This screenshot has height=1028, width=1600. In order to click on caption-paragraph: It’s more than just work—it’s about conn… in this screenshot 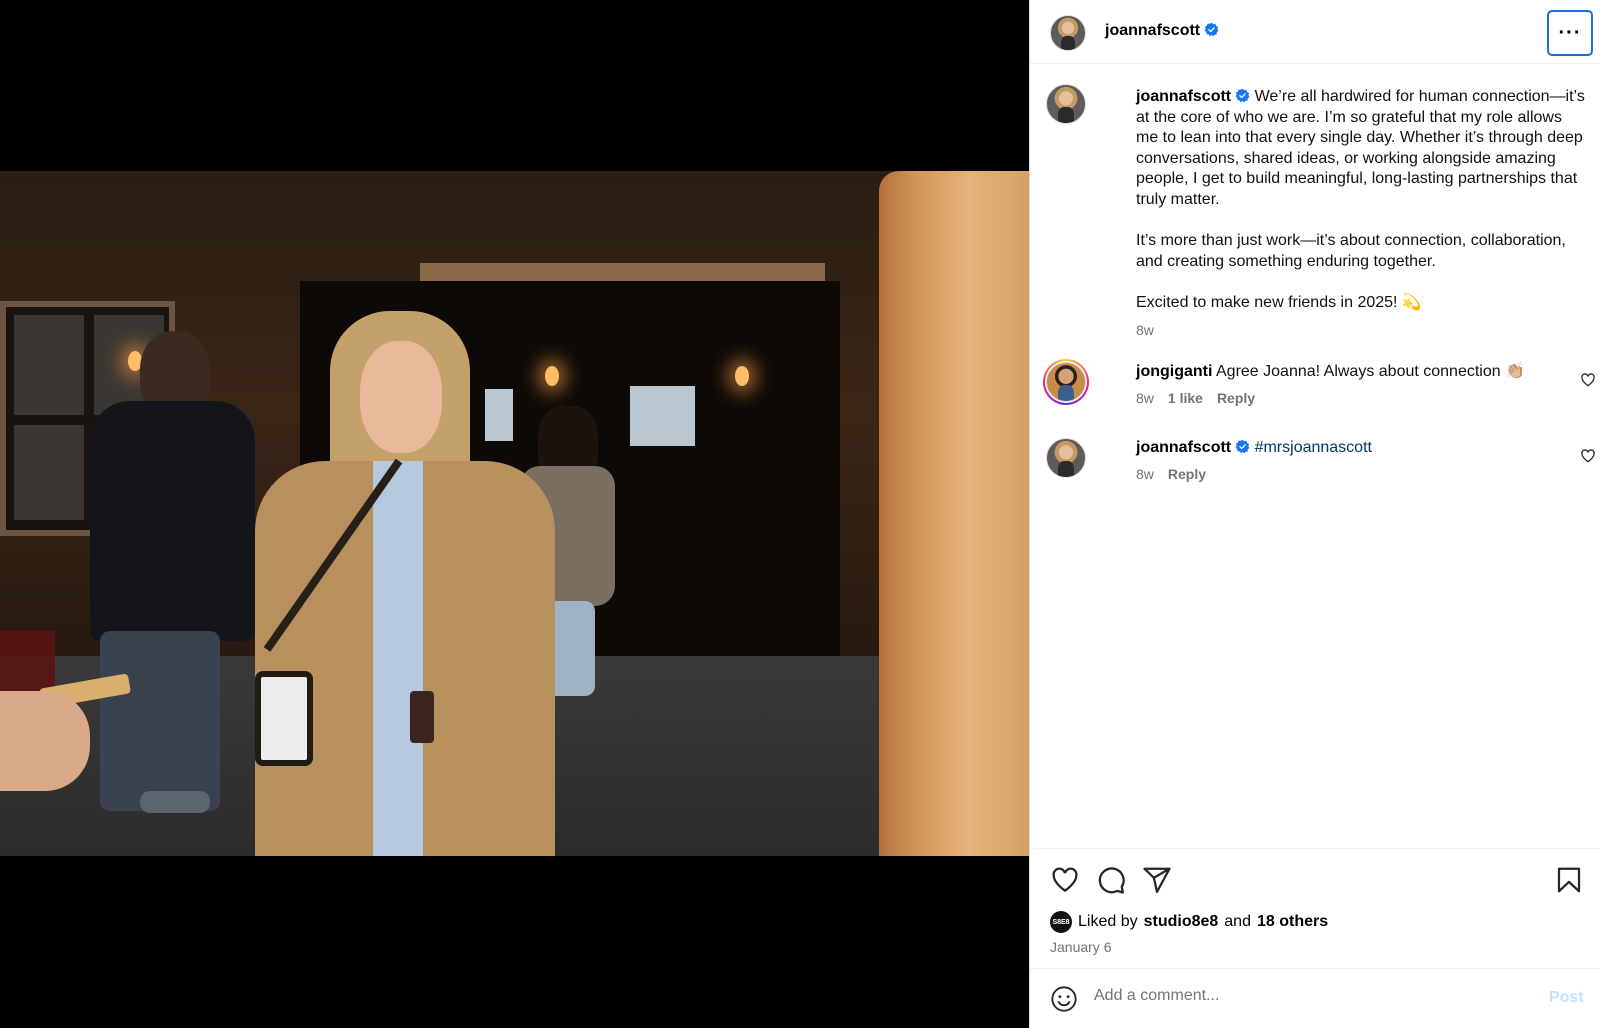, I will do `click(1351, 251)`.